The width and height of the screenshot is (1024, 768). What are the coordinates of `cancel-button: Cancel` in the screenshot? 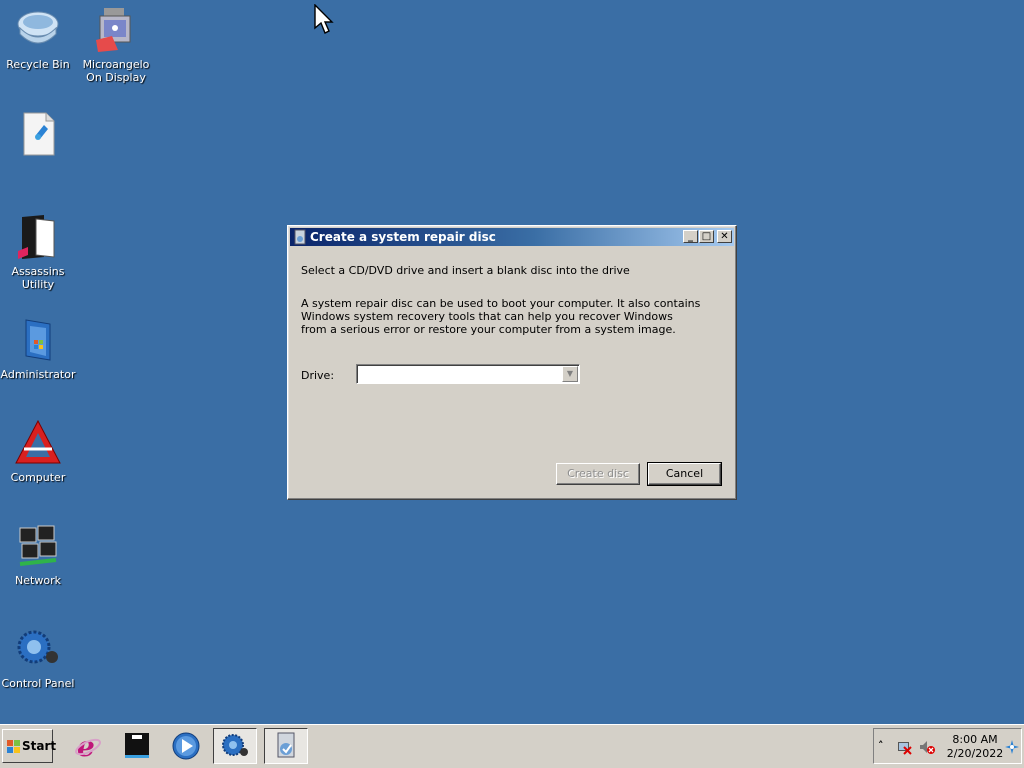 It's located at (684, 474).